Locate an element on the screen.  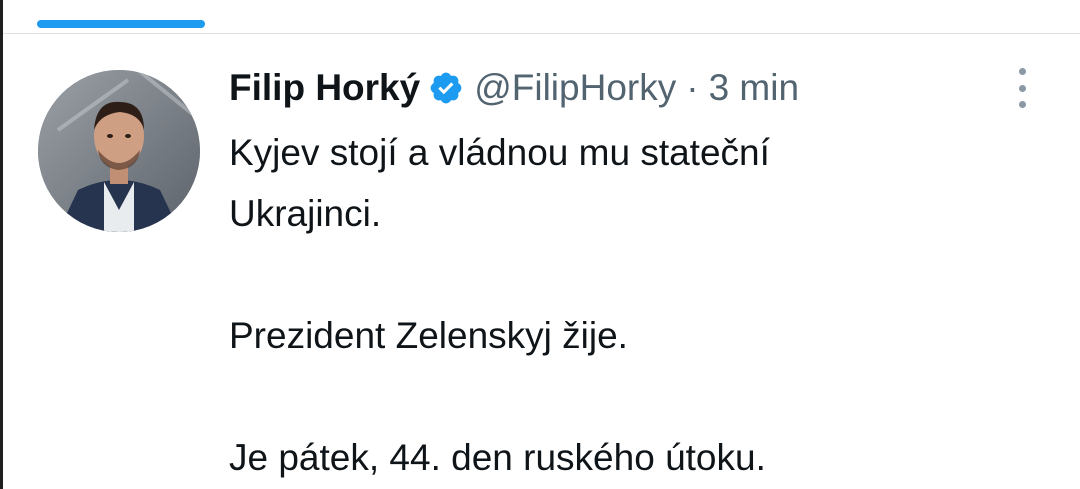
header-divider is located at coordinates (541, 33).